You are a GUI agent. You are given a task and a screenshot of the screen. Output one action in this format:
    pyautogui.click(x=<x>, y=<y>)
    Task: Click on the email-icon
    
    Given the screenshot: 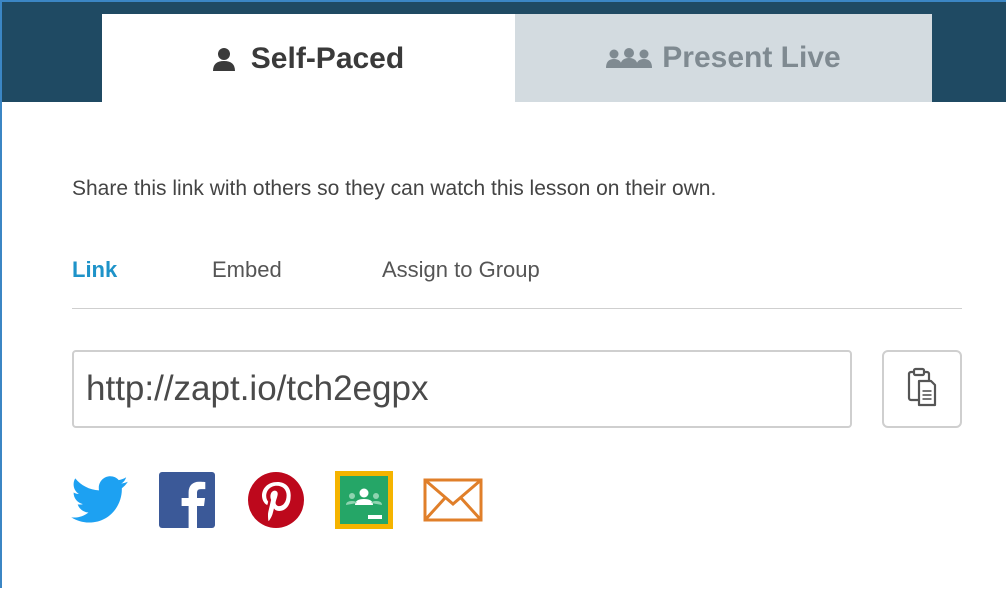 What is the action you would take?
    pyautogui.click(x=453, y=502)
    